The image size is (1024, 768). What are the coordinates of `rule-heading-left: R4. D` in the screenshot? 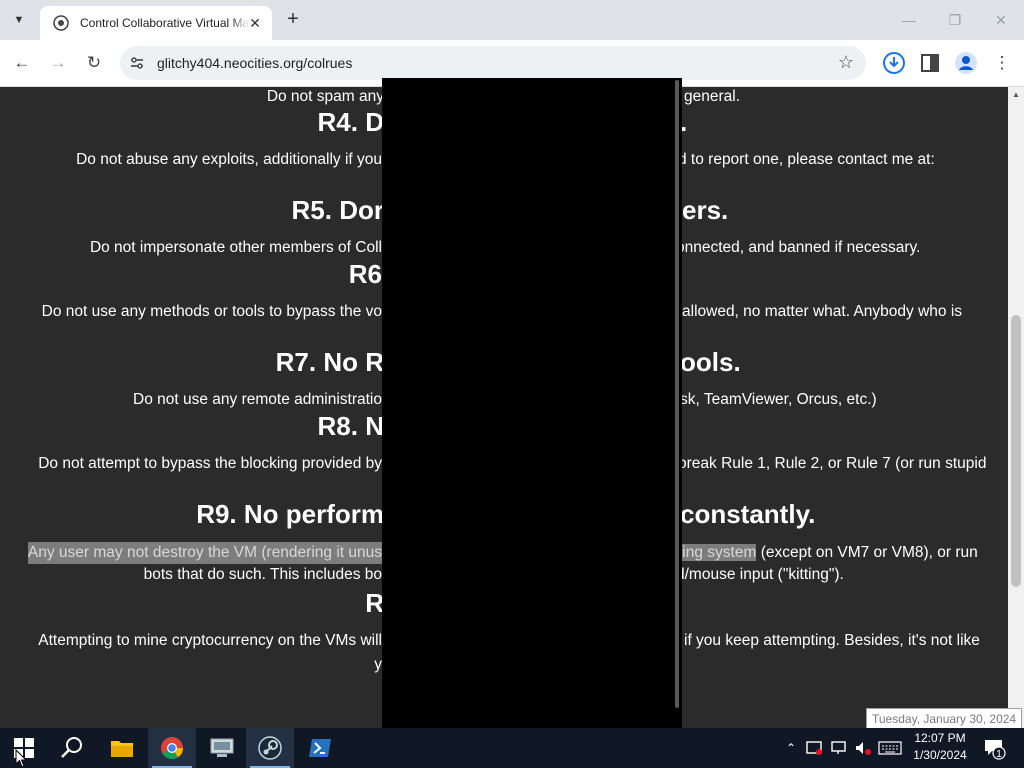 It's located at (350, 122).